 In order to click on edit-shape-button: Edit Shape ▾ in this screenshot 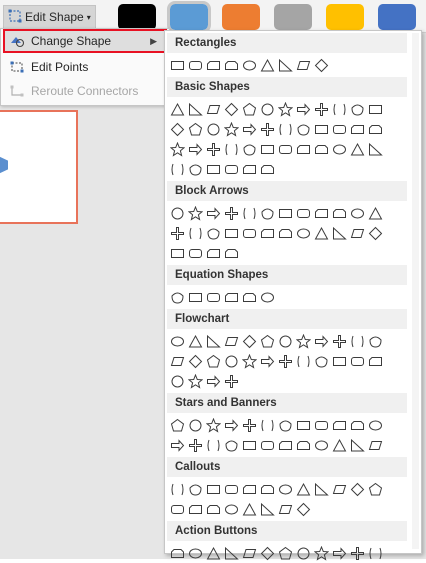, I will do `click(49, 17)`.